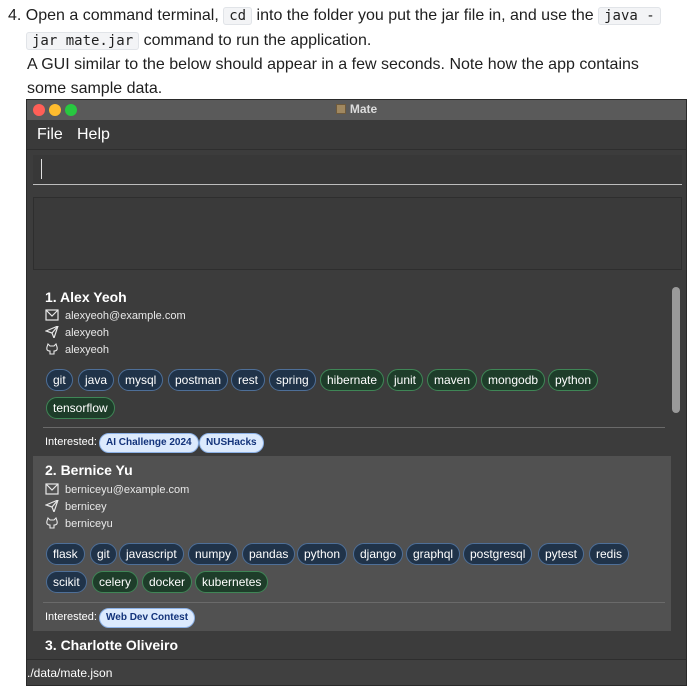 The height and width of the screenshot is (693, 693). Describe the element at coordinates (15, 15) in the screenshot. I see `step-number: 4.` at that location.